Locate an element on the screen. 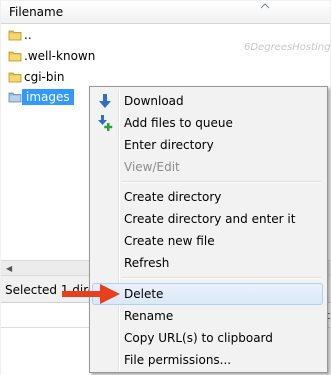 This screenshot has height=375, width=331. menu-item-create-directory-and-enter: Create directory and enter it is located at coordinates (207, 219).